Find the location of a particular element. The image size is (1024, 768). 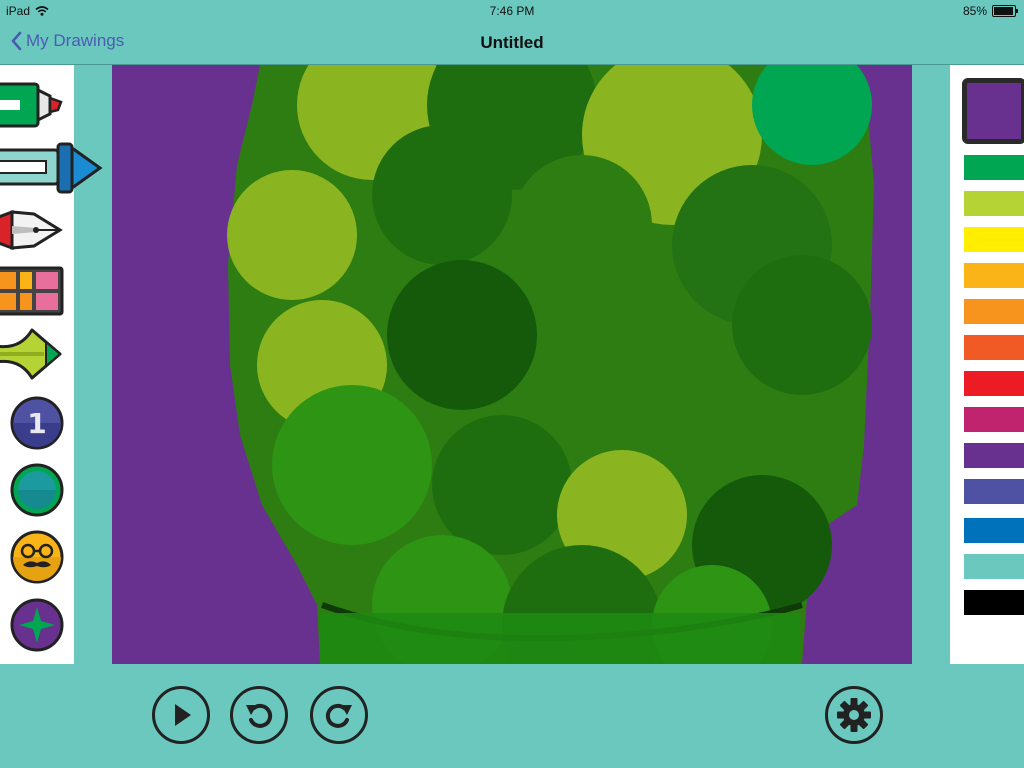

redo-icon is located at coordinates (338, 715).